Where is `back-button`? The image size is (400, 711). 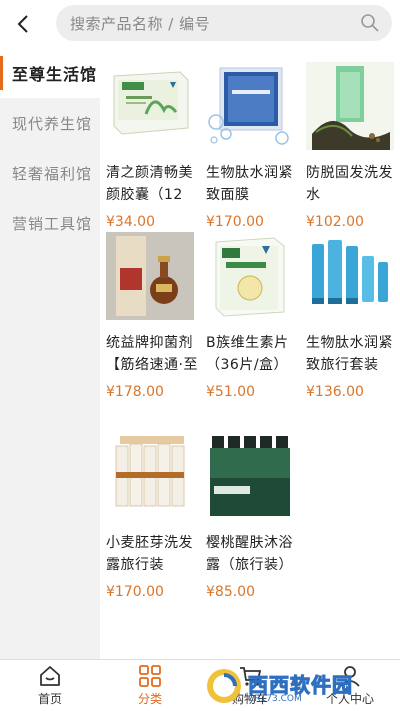
back-button is located at coordinates (24, 24).